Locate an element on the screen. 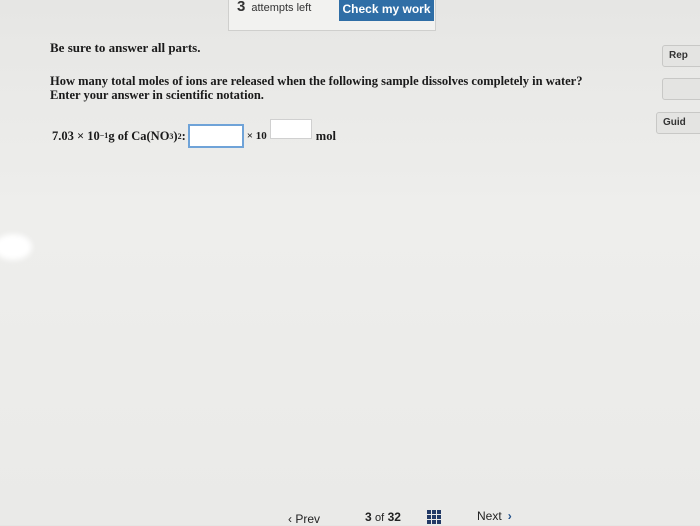 This screenshot has width=700, height=526. times-ten-label: × 10 is located at coordinates (256, 136).